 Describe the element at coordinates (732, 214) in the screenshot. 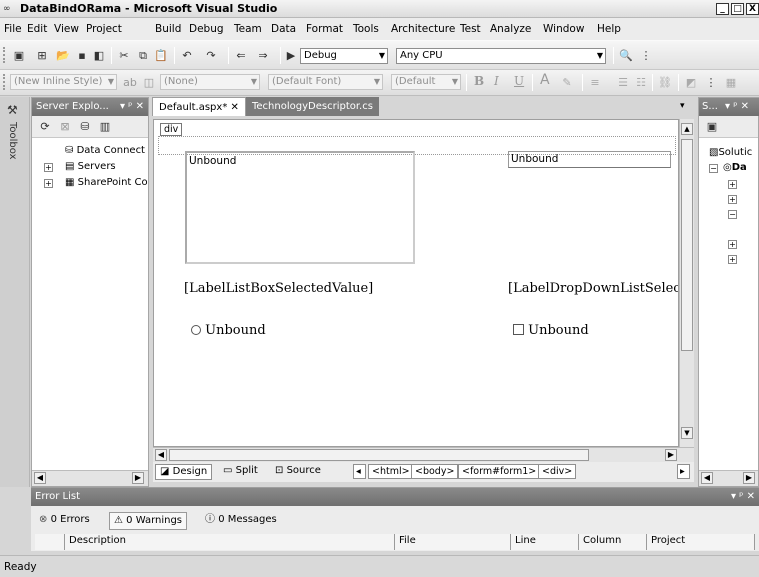

I see `collapse-icon: −` at that location.